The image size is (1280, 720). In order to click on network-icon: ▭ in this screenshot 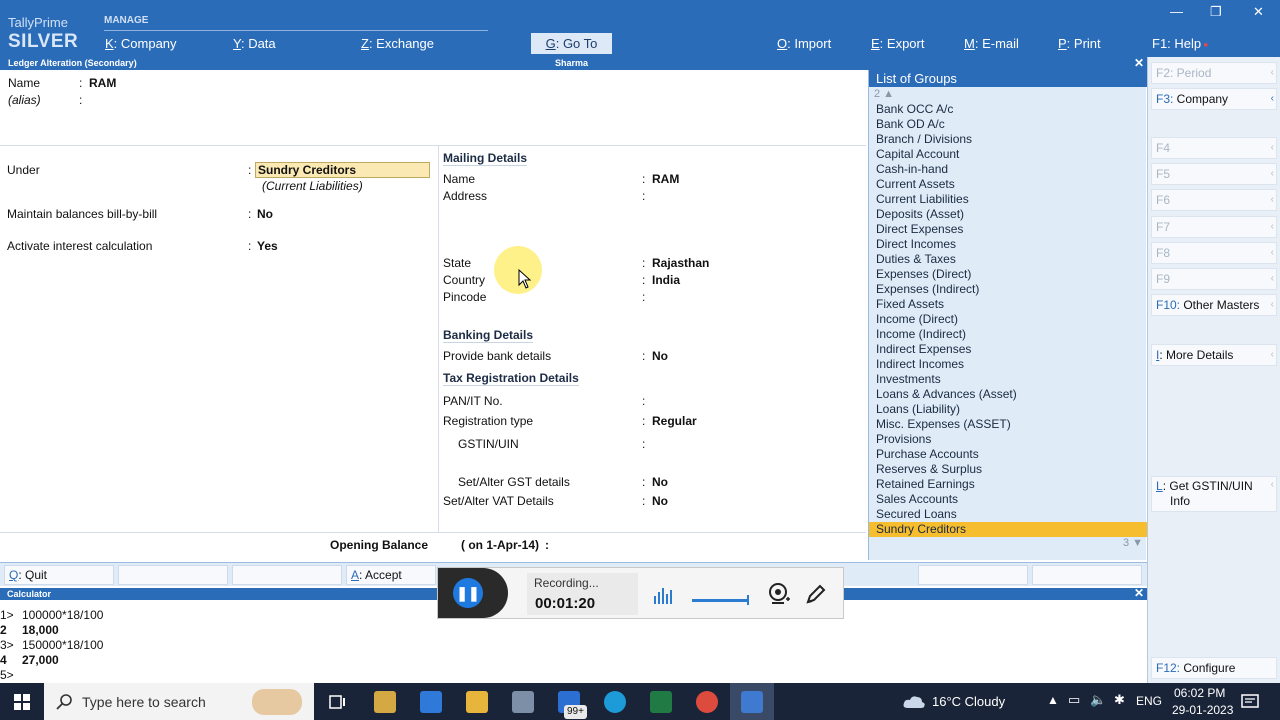, I will do `click(1074, 700)`.